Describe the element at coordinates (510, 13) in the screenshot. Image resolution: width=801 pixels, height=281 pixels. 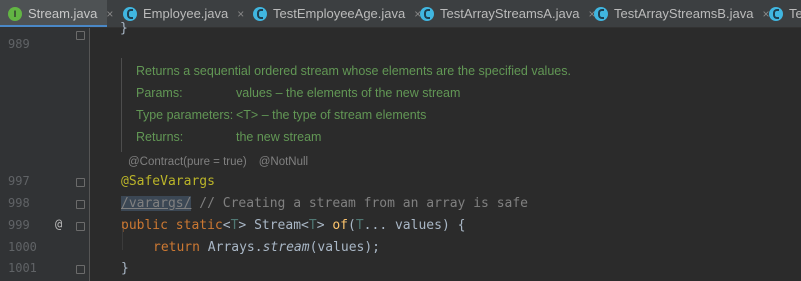
I see `tab-label: TestArrayStreamsA.java` at that location.